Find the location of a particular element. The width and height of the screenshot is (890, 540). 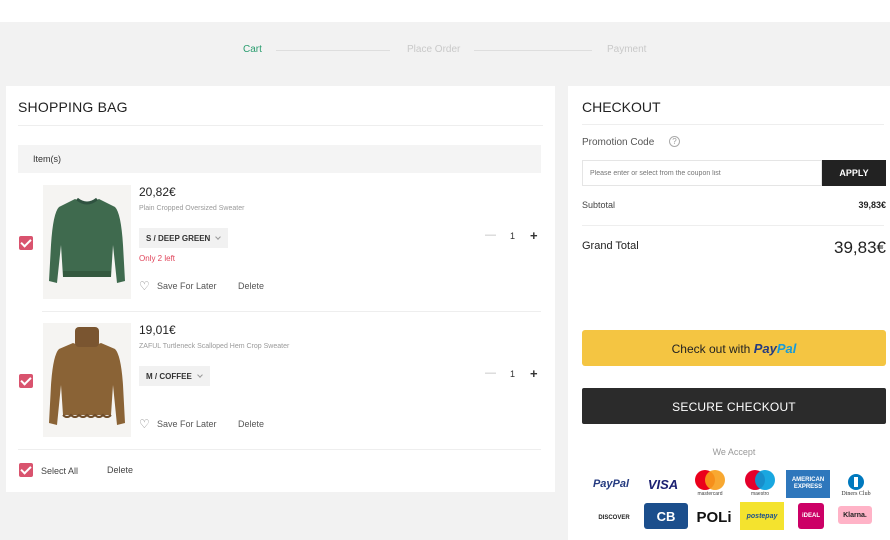

step-cart: Cart is located at coordinates (252, 49).